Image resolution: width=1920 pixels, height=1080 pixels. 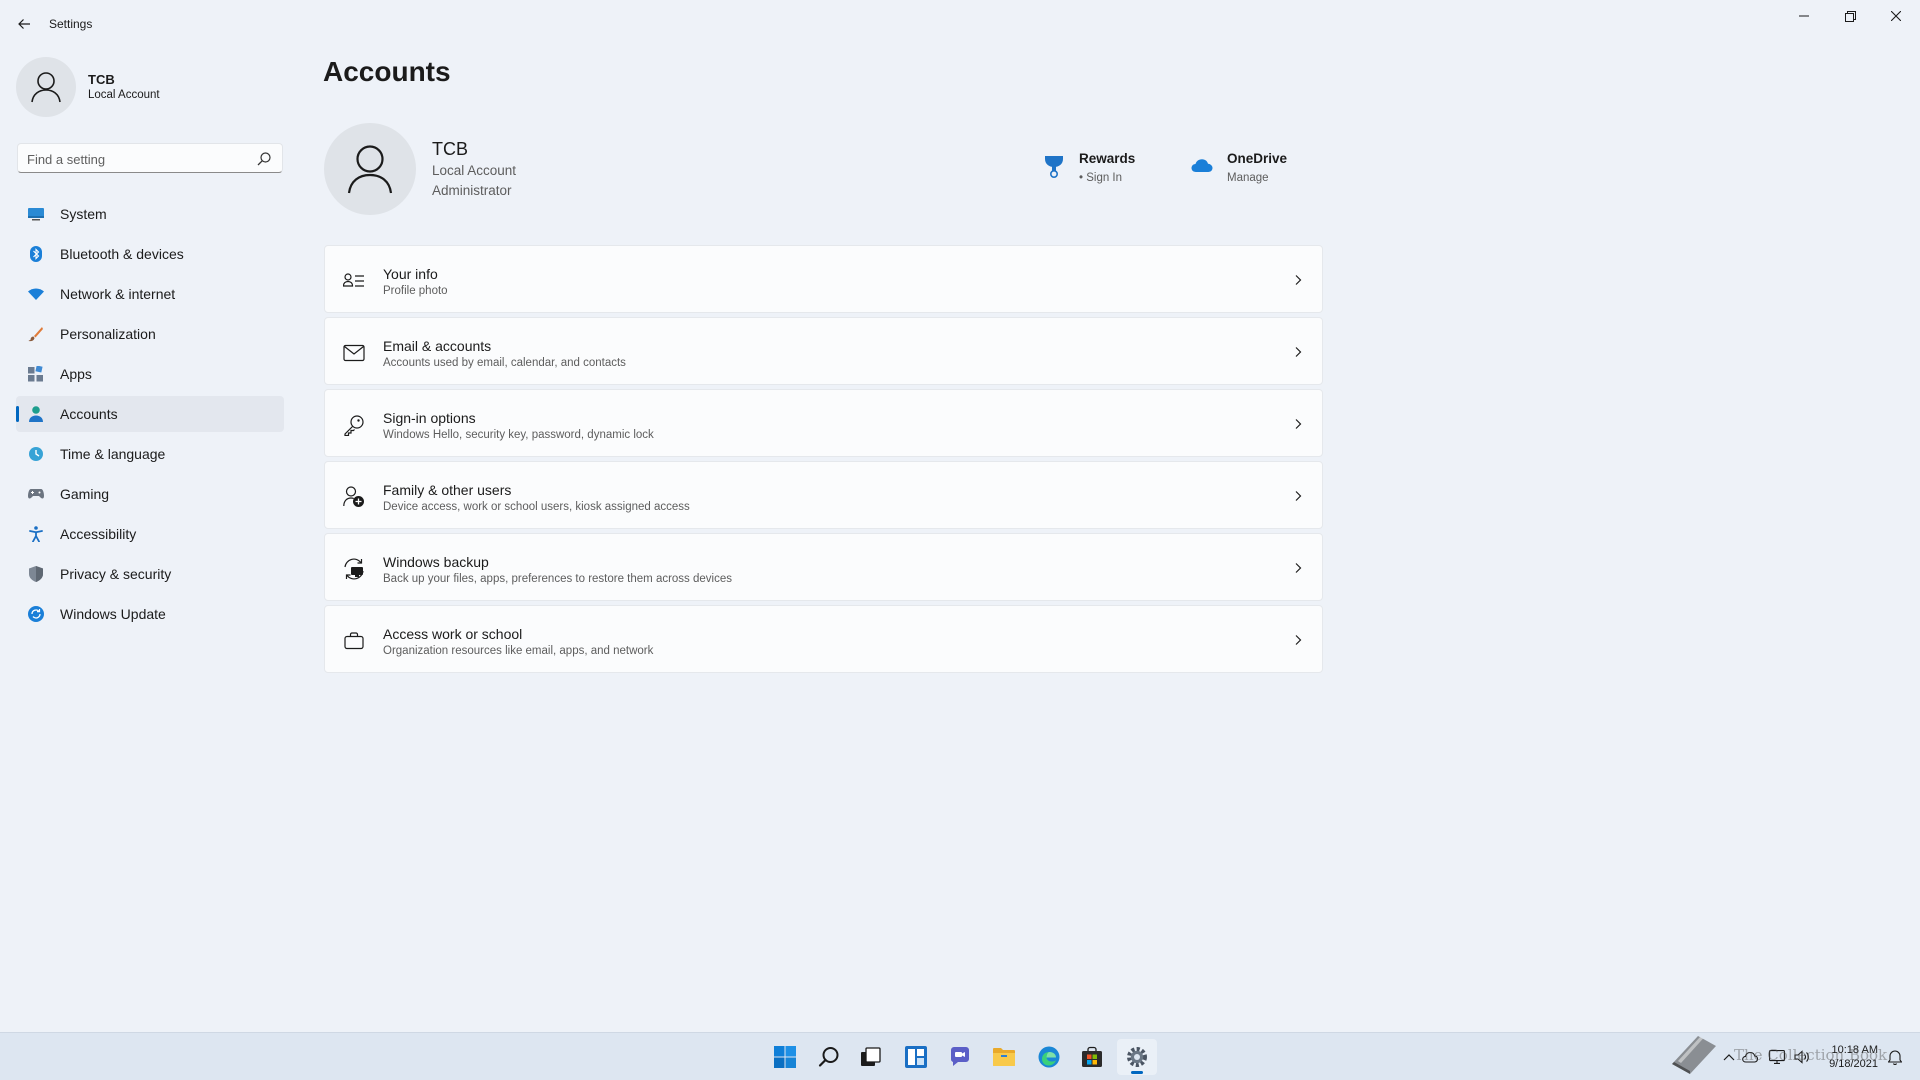 What do you see at coordinates (1202, 165) in the screenshot?
I see `cloud-icon` at bounding box center [1202, 165].